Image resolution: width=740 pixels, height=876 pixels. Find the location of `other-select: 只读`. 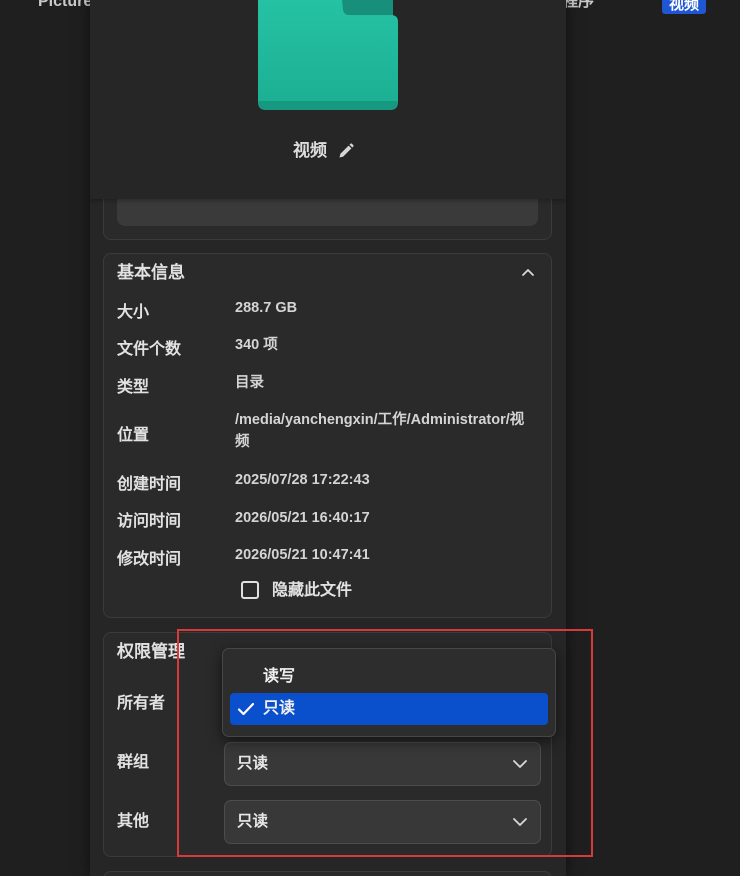

other-select: 只读 is located at coordinates (382, 822).